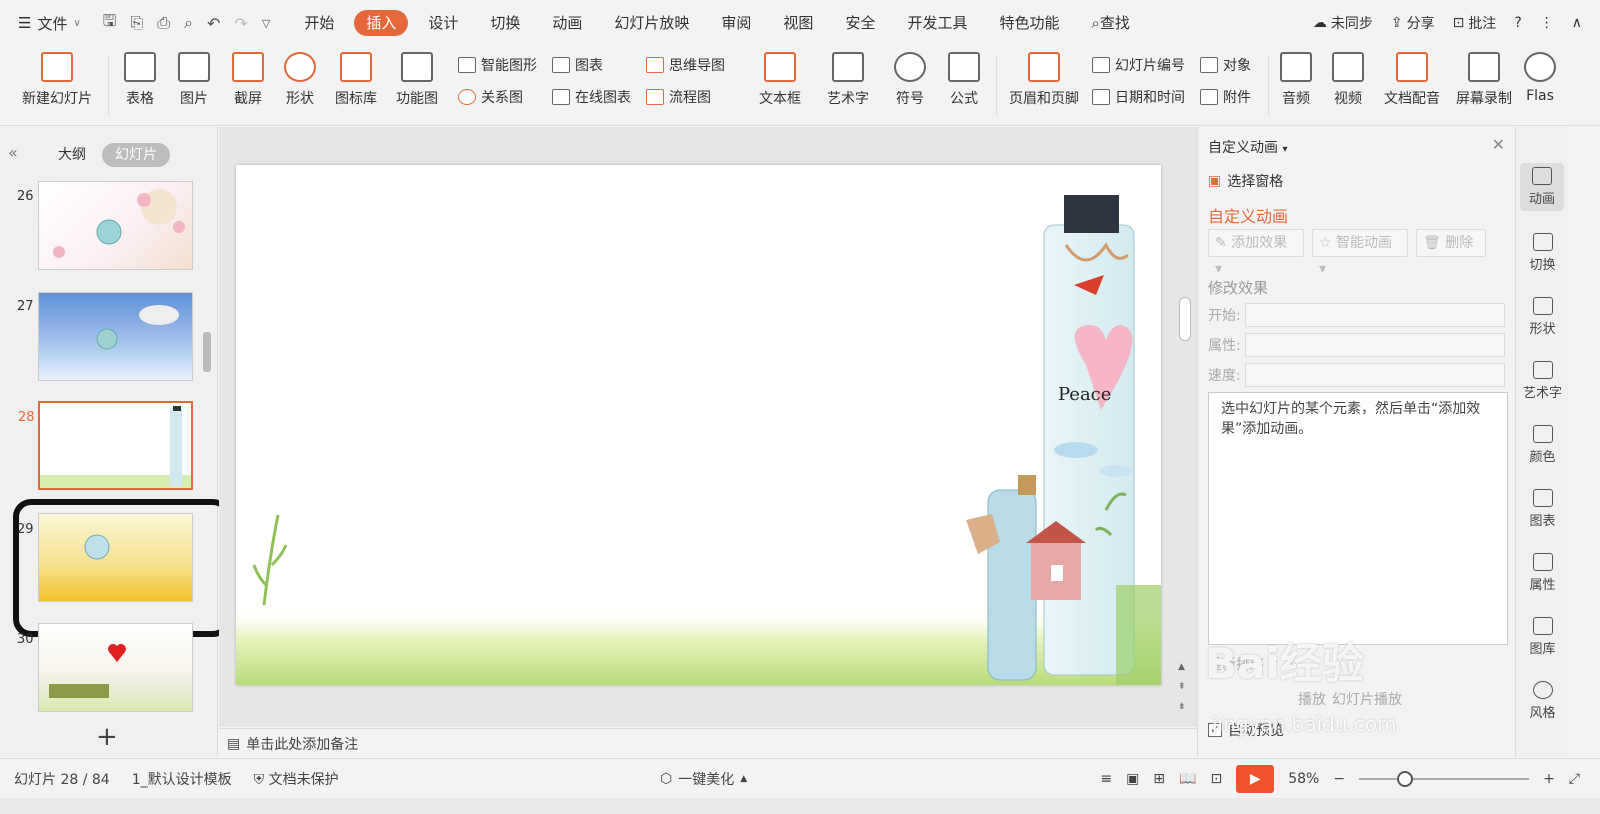 This screenshot has height=814, width=1600. What do you see at coordinates (182, 779) in the screenshot?
I see `template-name: 1_默认设计模板` at bounding box center [182, 779].